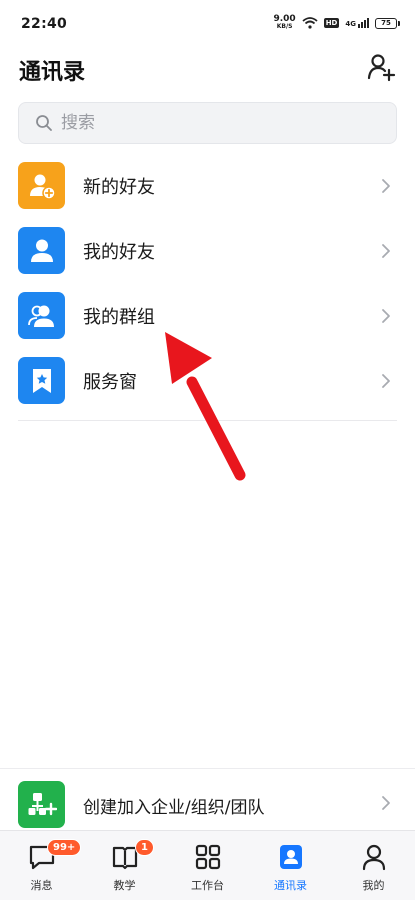  I want to click on tab-contacts: 通讯录, so click(290, 865).